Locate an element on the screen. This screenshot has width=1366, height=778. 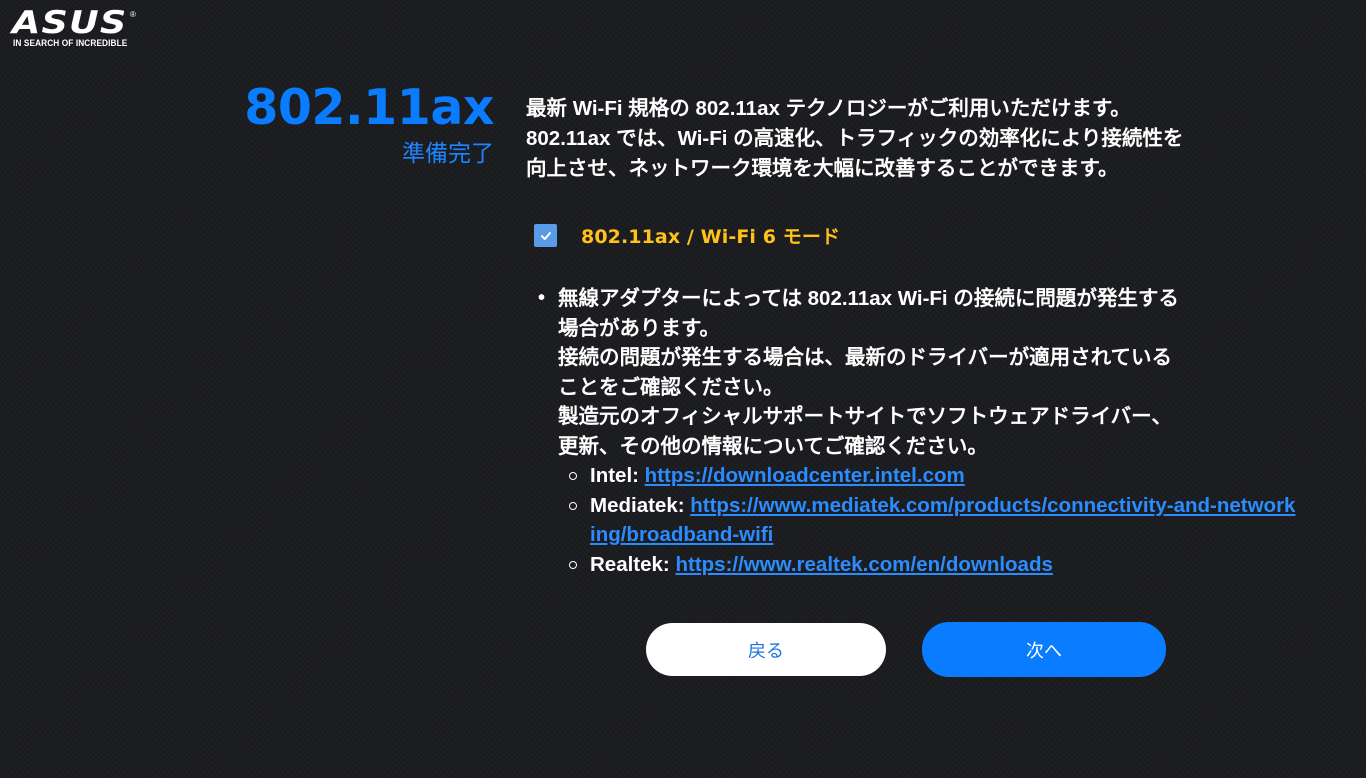
wifi6-mode-checkbox is located at coordinates (545, 235).